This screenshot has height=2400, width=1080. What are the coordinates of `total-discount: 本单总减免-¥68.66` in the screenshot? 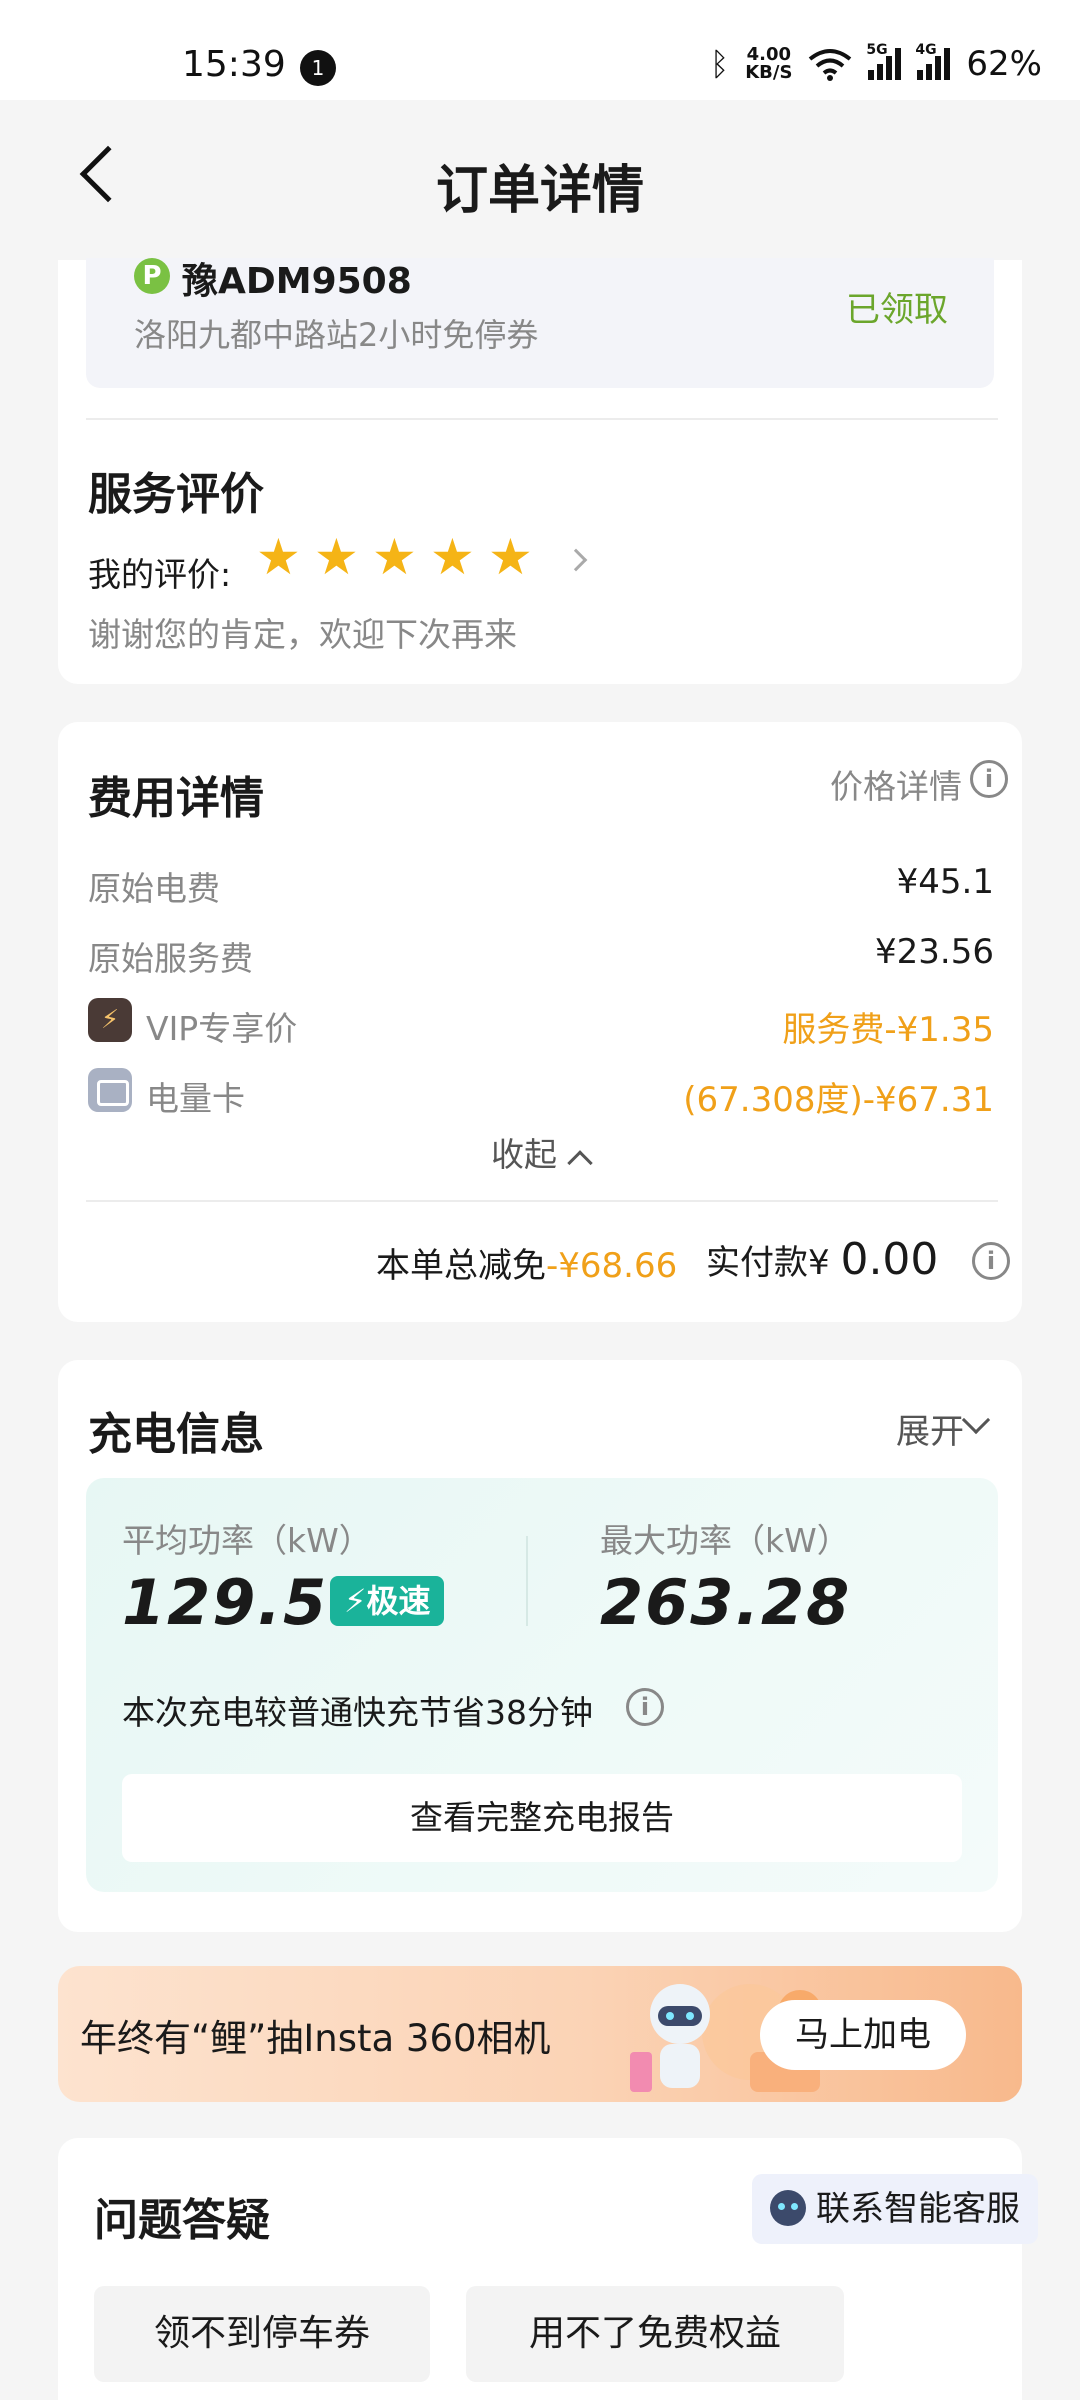 It's located at (526, 1262).